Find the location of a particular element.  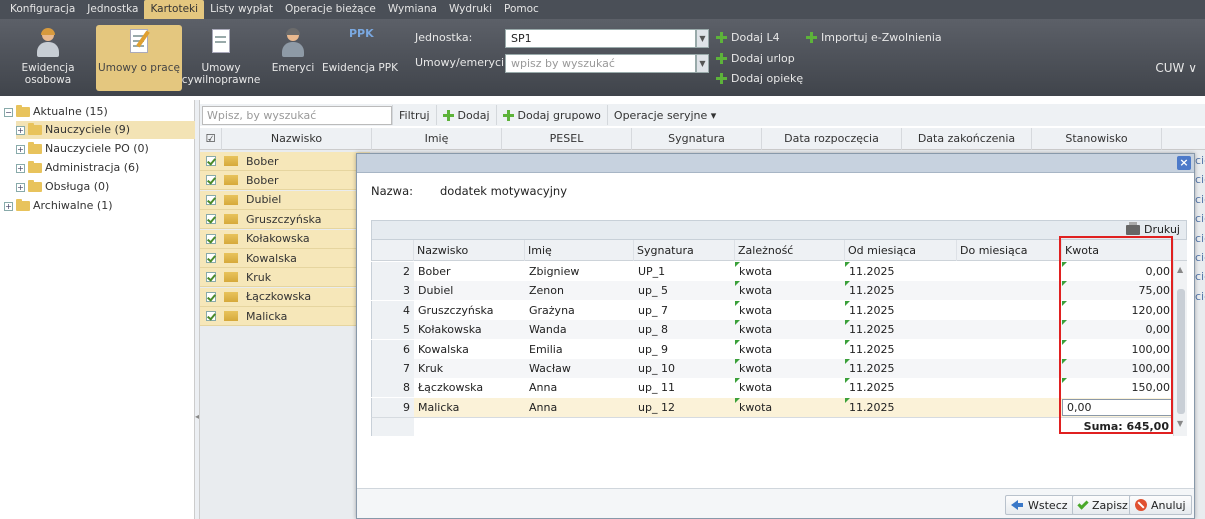

grid-search-input: Wpisz, by wyszukać is located at coordinates (297, 115).